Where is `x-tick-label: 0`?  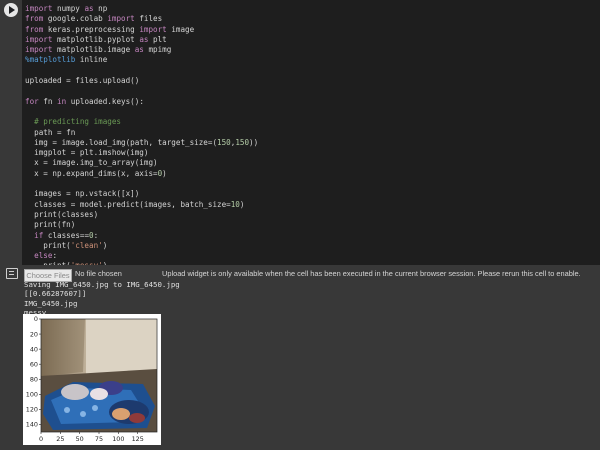
x-tick-label: 0 is located at coordinates (41, 439).